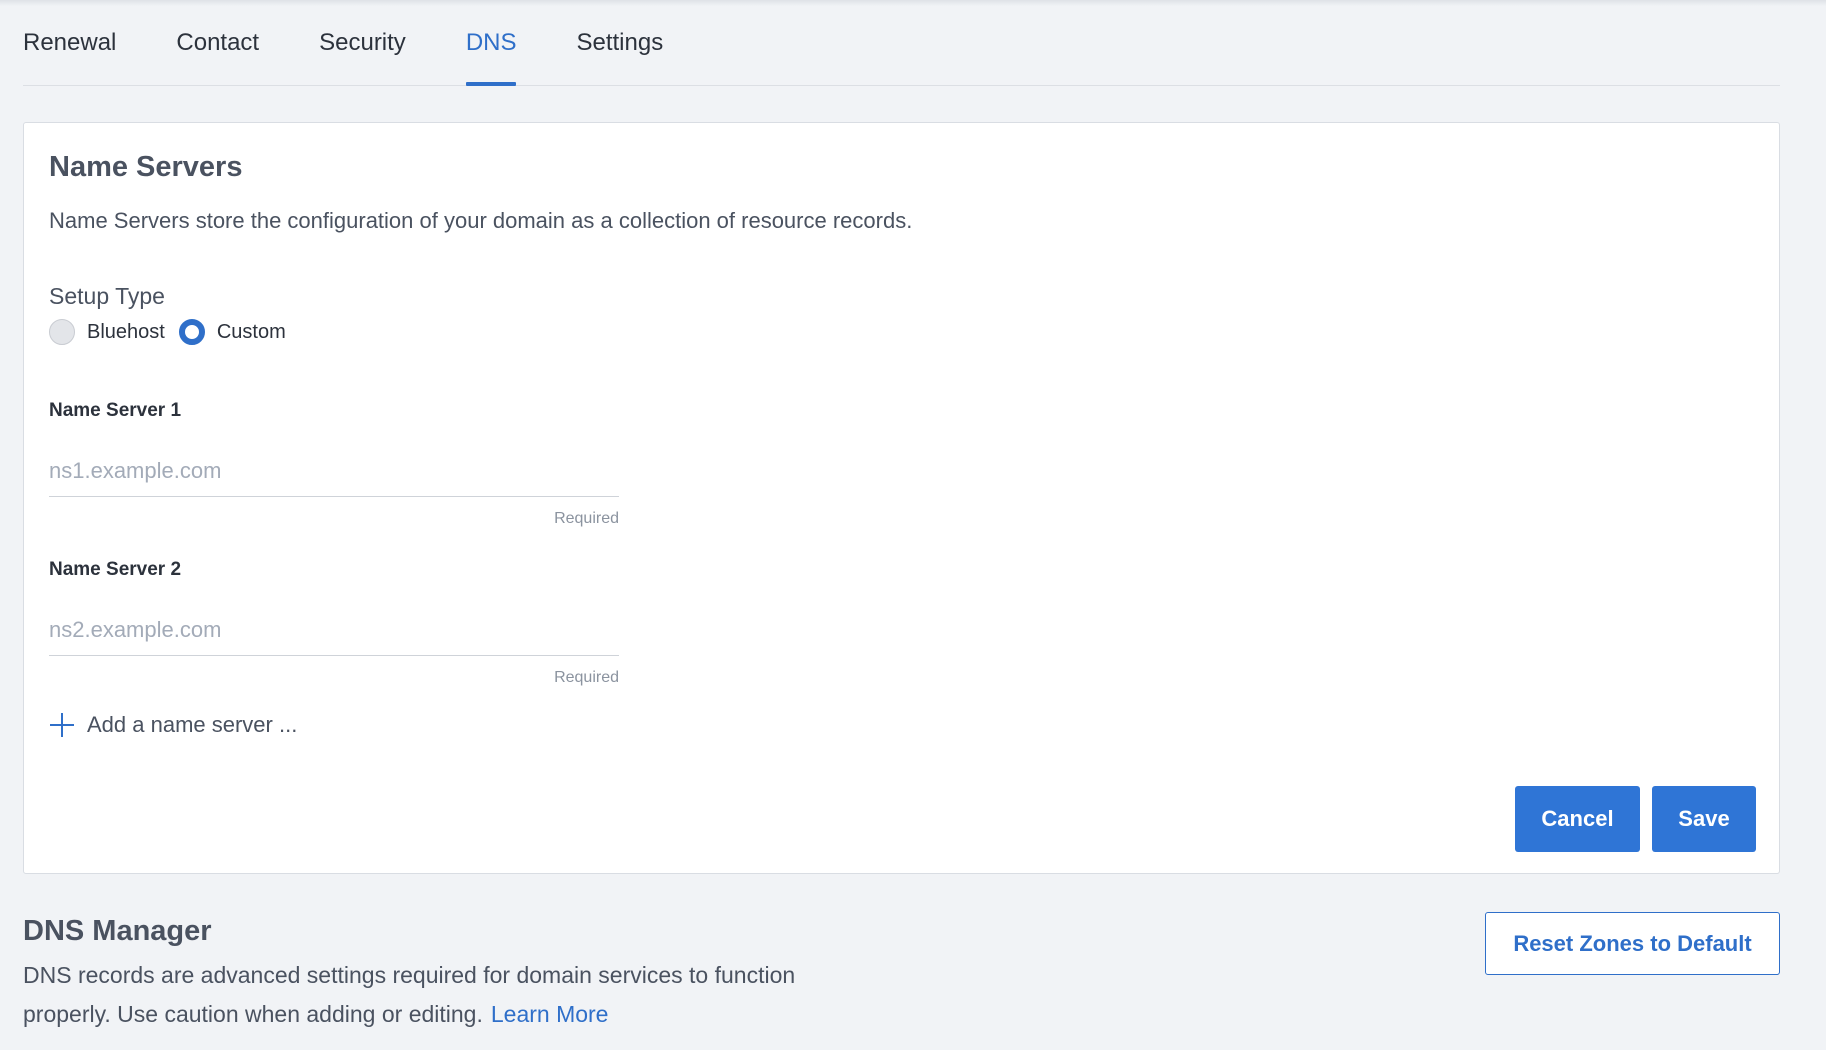 This screenshot has width=1826, height=1050. I want to click on tab-security: Security, so click(362, 42).